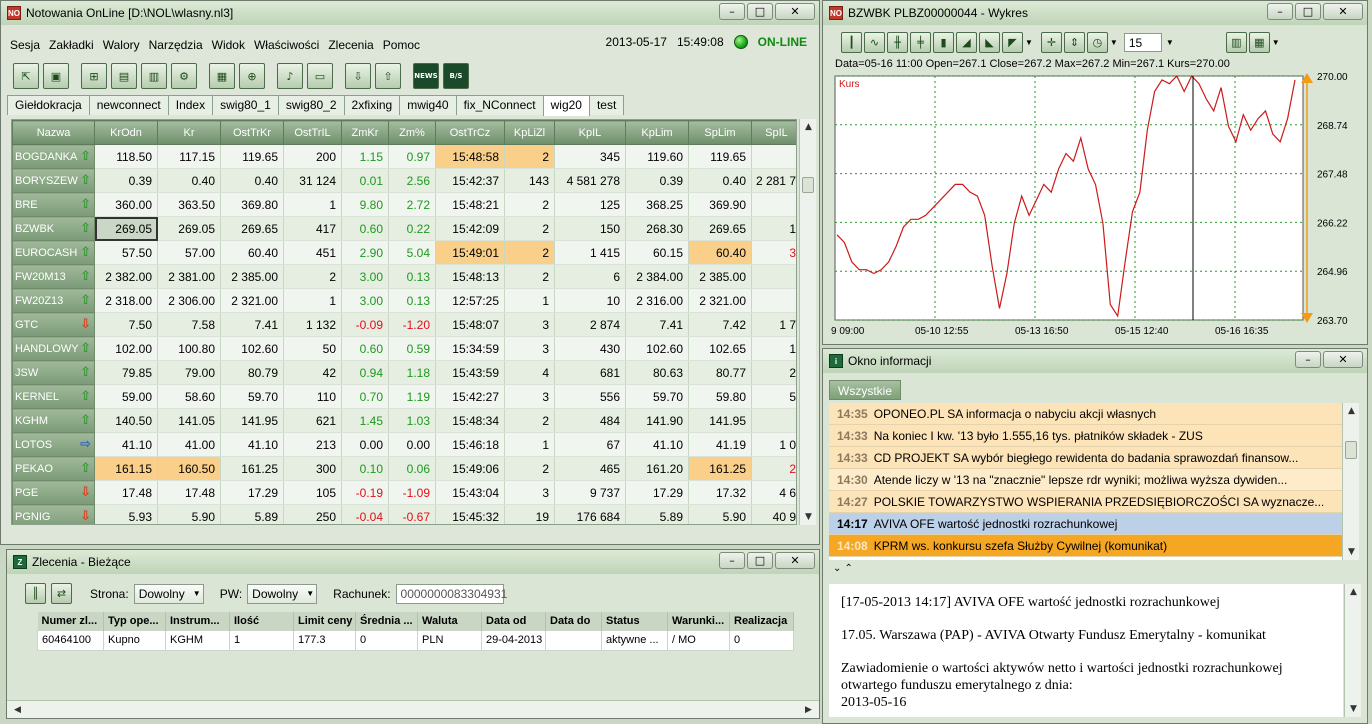  I want to click on instrument-name: BOGDANKA ⇧, so click(53, 156).